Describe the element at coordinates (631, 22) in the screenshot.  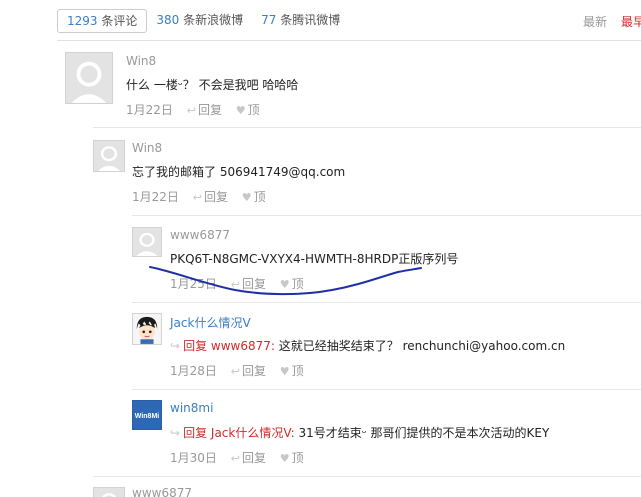
I see `sort-hottest: 最早` at that location.